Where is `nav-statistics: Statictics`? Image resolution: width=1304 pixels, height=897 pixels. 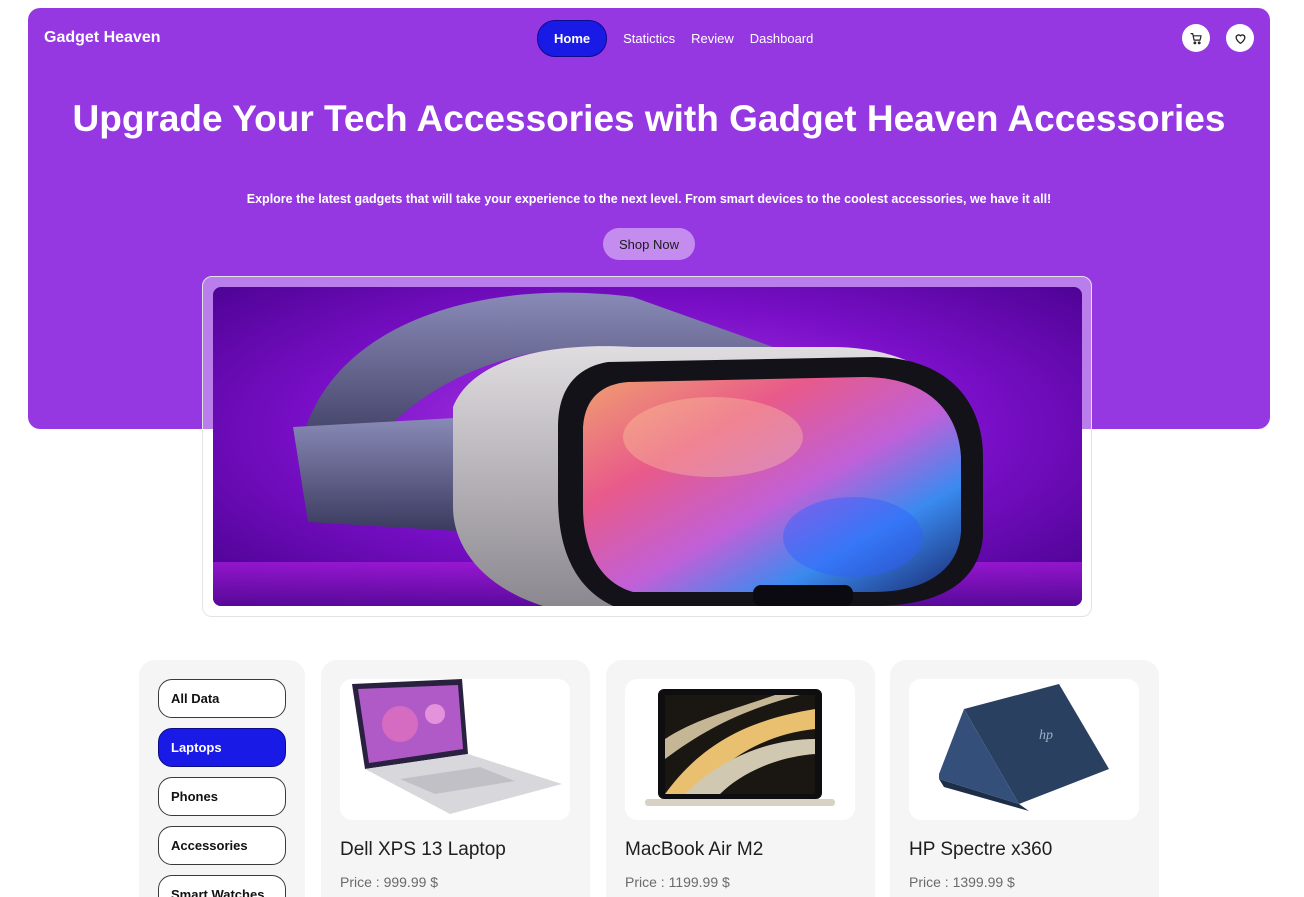
nav-statistics: Statictics is located at coordinates (649, 38).